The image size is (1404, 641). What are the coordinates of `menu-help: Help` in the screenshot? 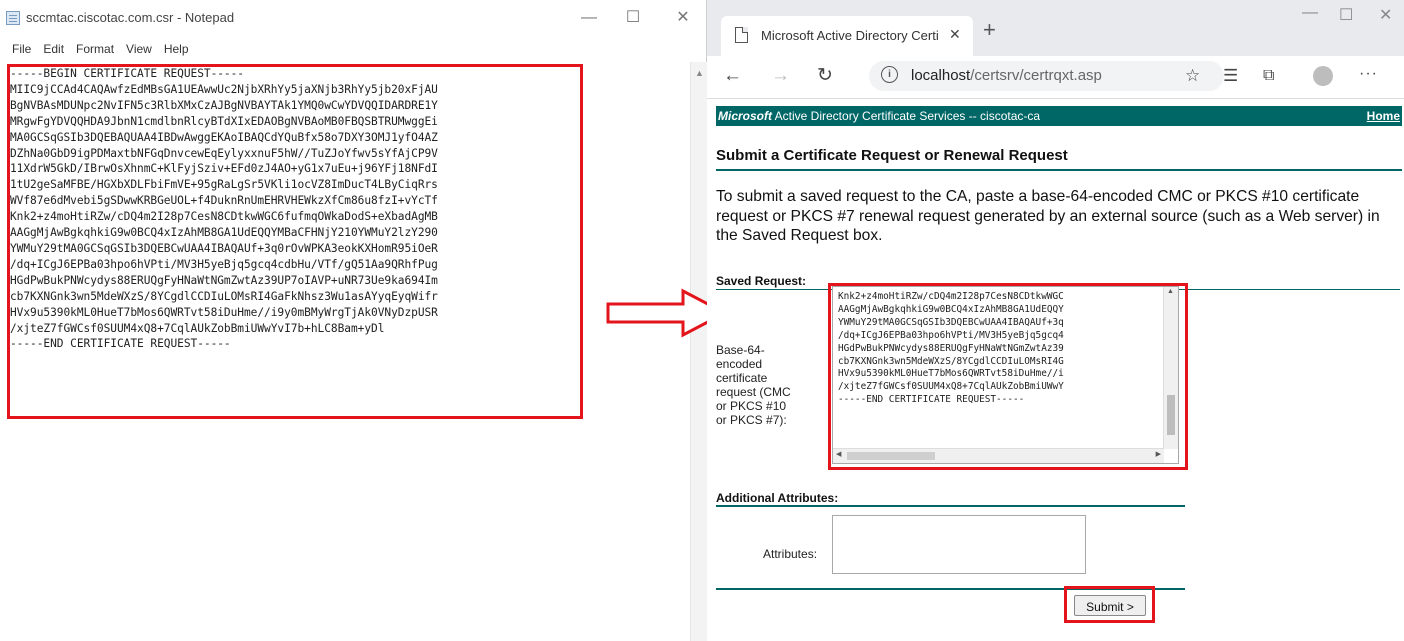 It's located at (176, 49).